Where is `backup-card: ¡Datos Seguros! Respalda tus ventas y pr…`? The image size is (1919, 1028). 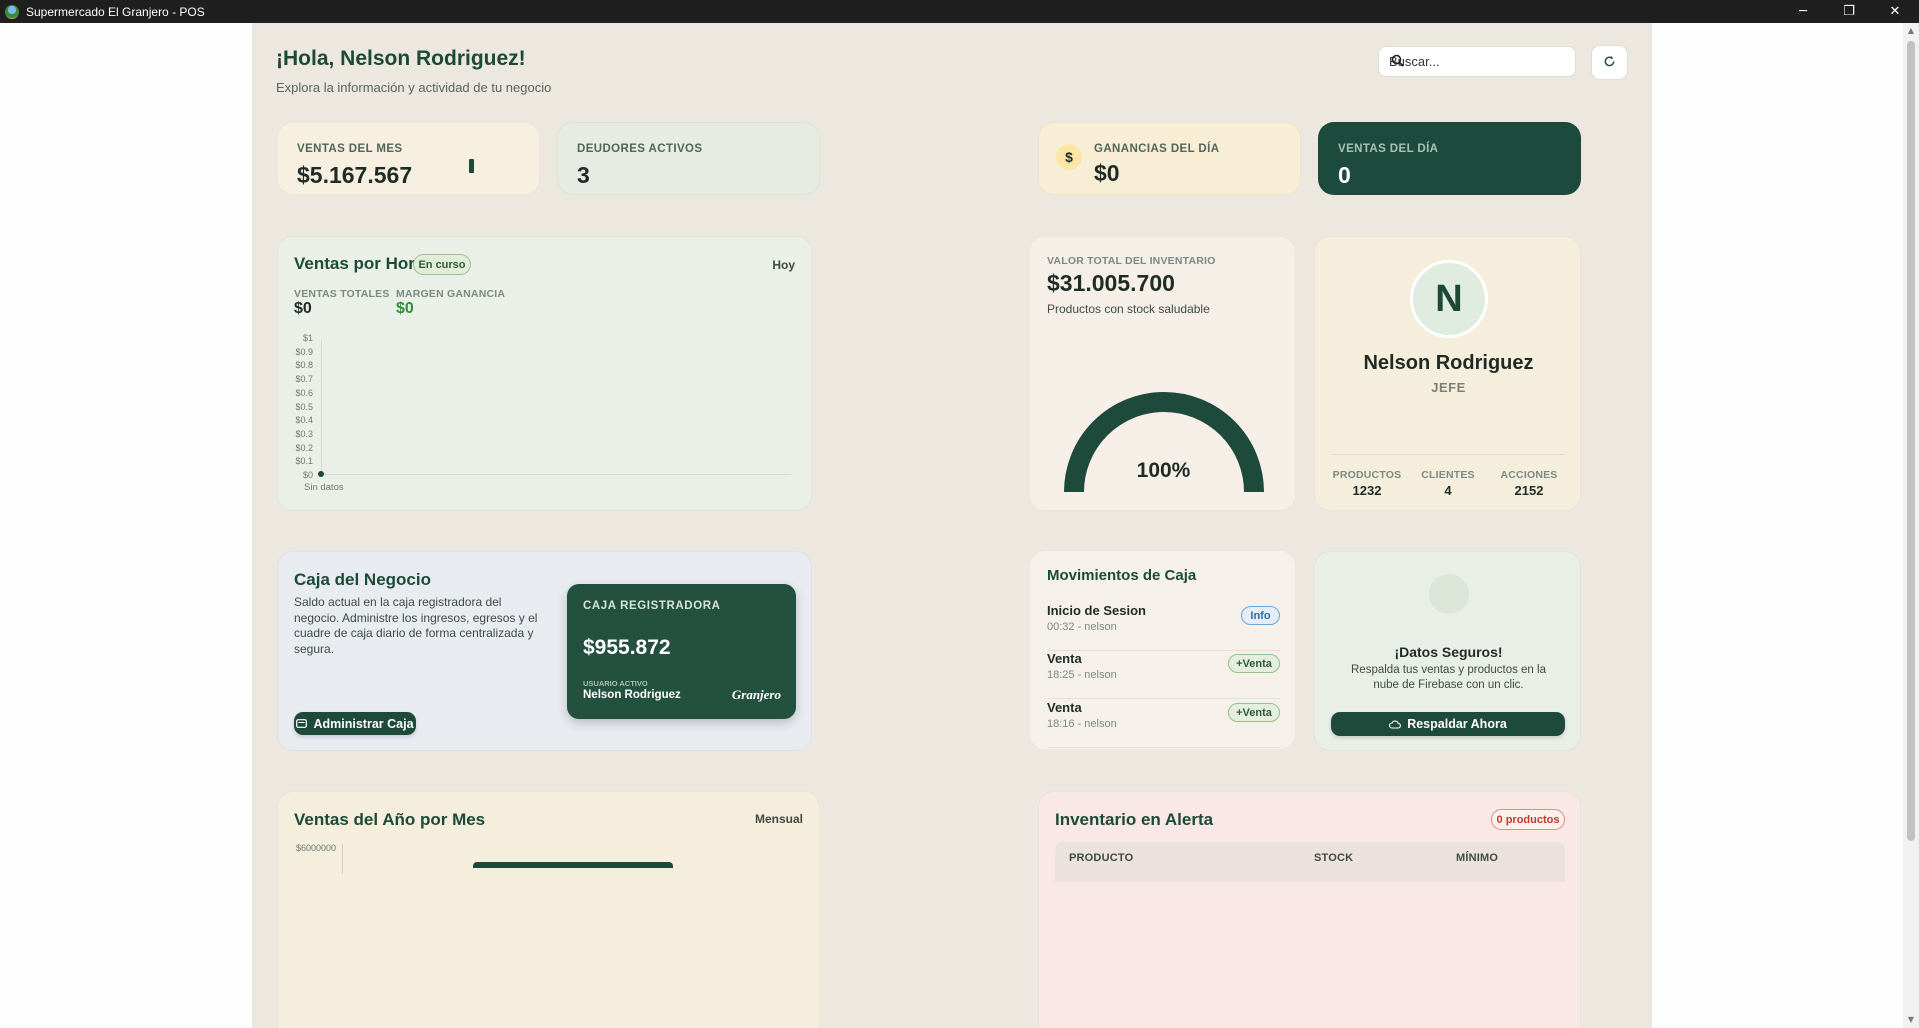 backup-card: ¡Datos Seguros! Respalda tus ventas y pr… is located at coordinates (1447, 651).